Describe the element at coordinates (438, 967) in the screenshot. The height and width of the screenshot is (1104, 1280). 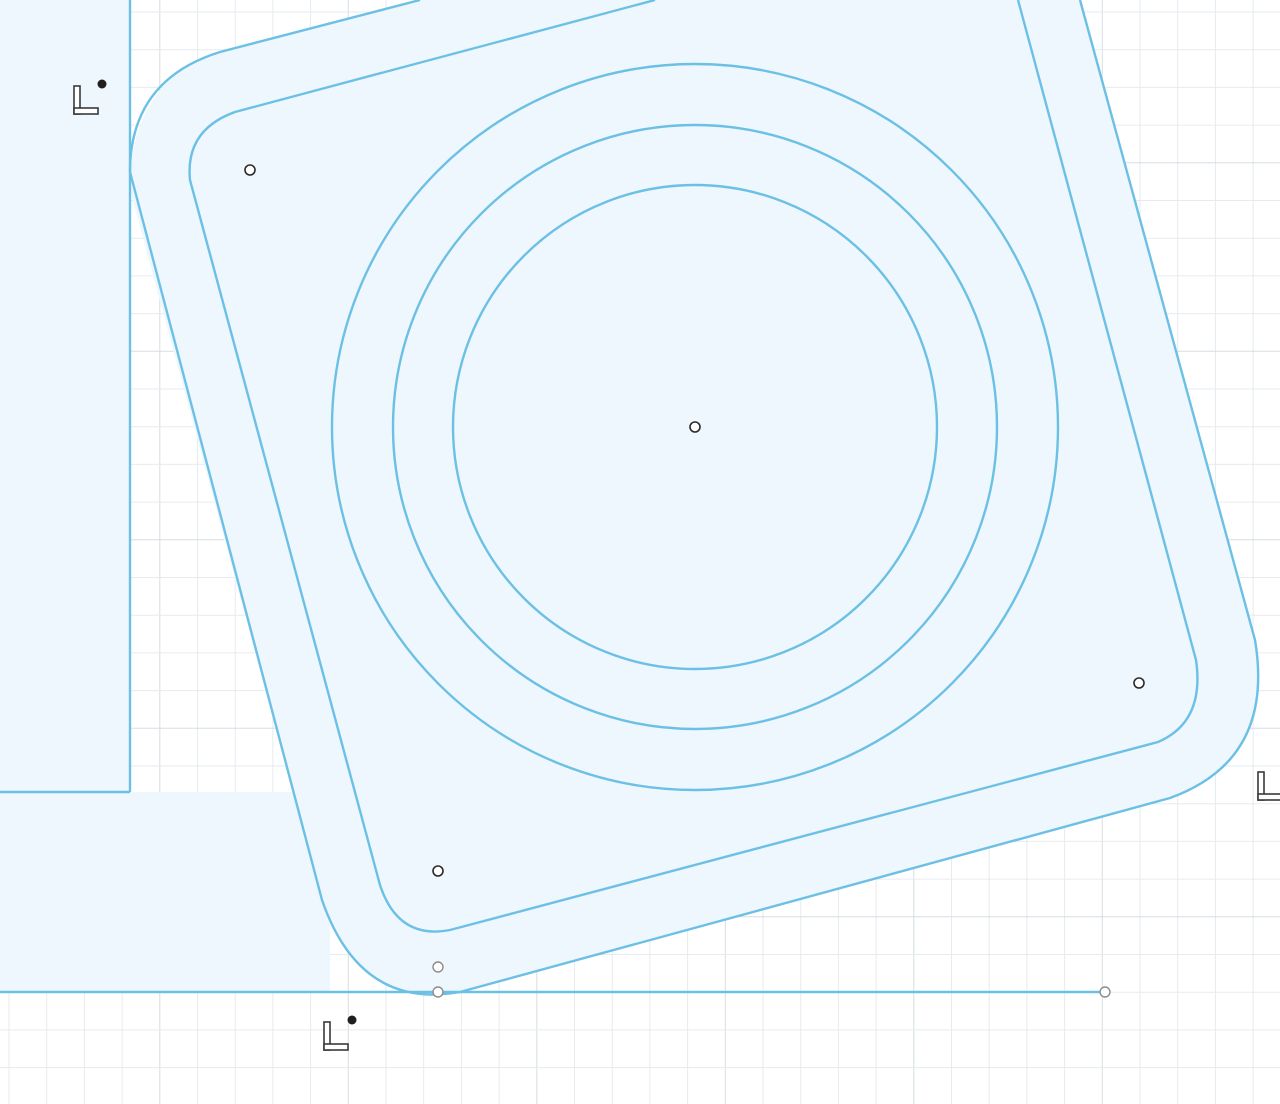
I see `construction-point` at that location.